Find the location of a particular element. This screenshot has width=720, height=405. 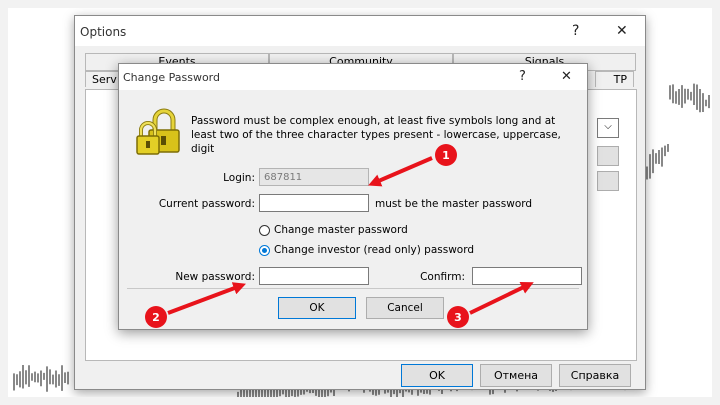

options-titlebar: Options ? ✕ is located at coordinates (360, 31).